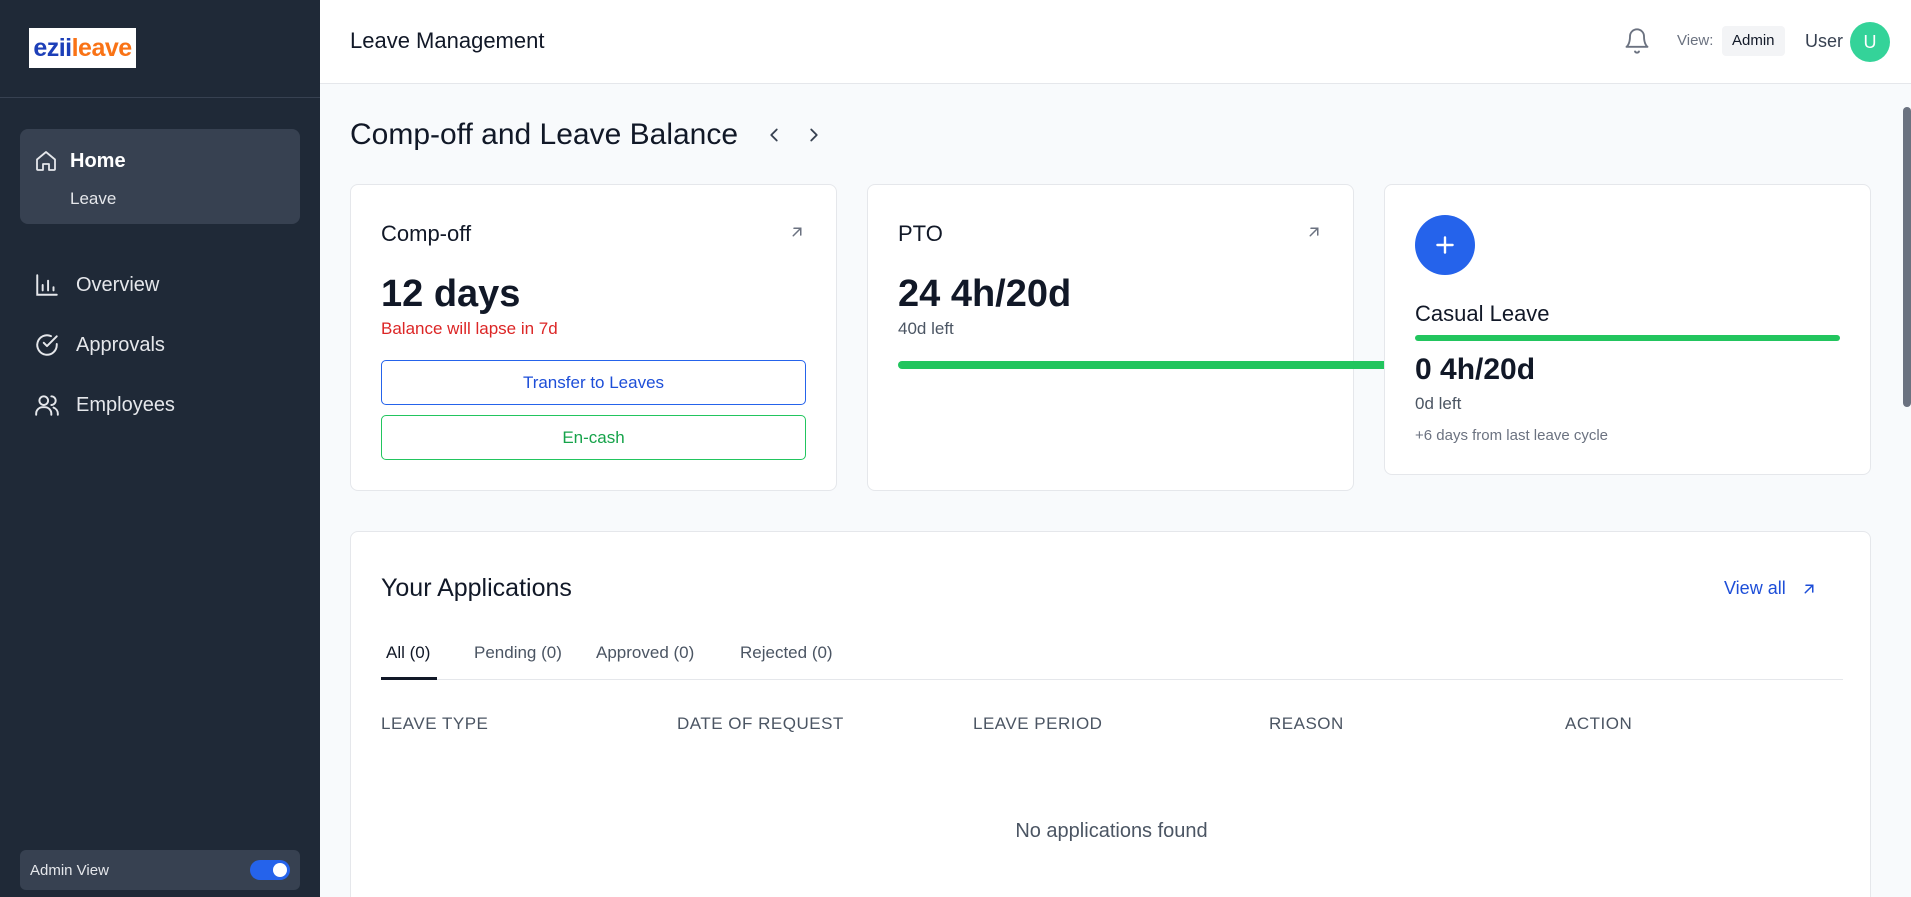  What do you see at coordinates (46, 161) in the screenshot?
I see `home-icon` at bounding box center [46, 161].